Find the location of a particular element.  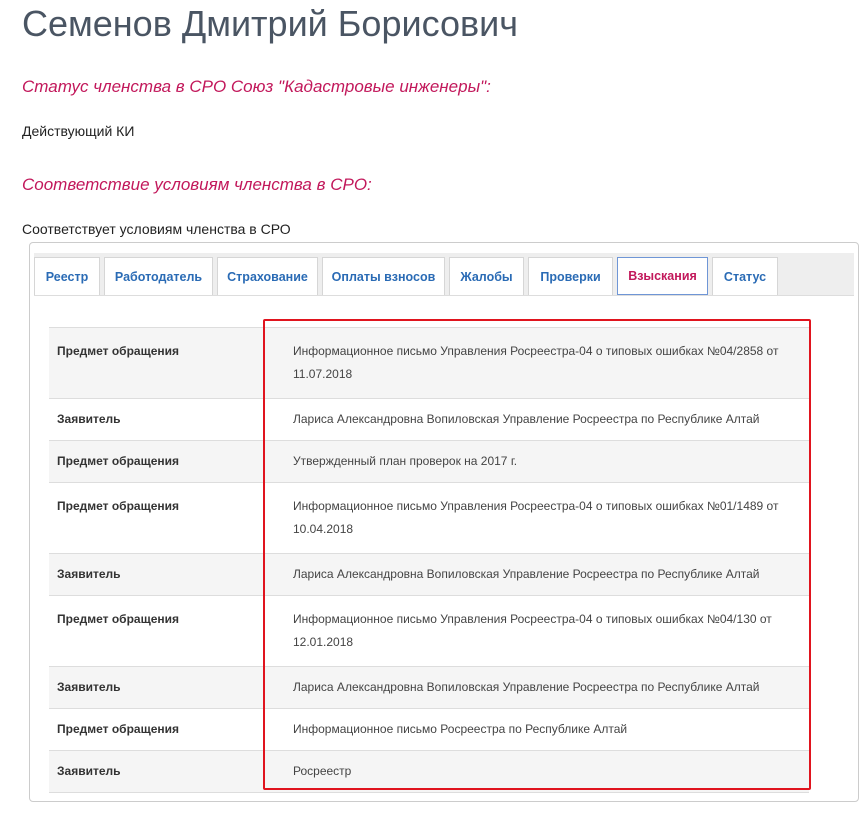

tab-status: Статус is located at coordinates (745, 276).